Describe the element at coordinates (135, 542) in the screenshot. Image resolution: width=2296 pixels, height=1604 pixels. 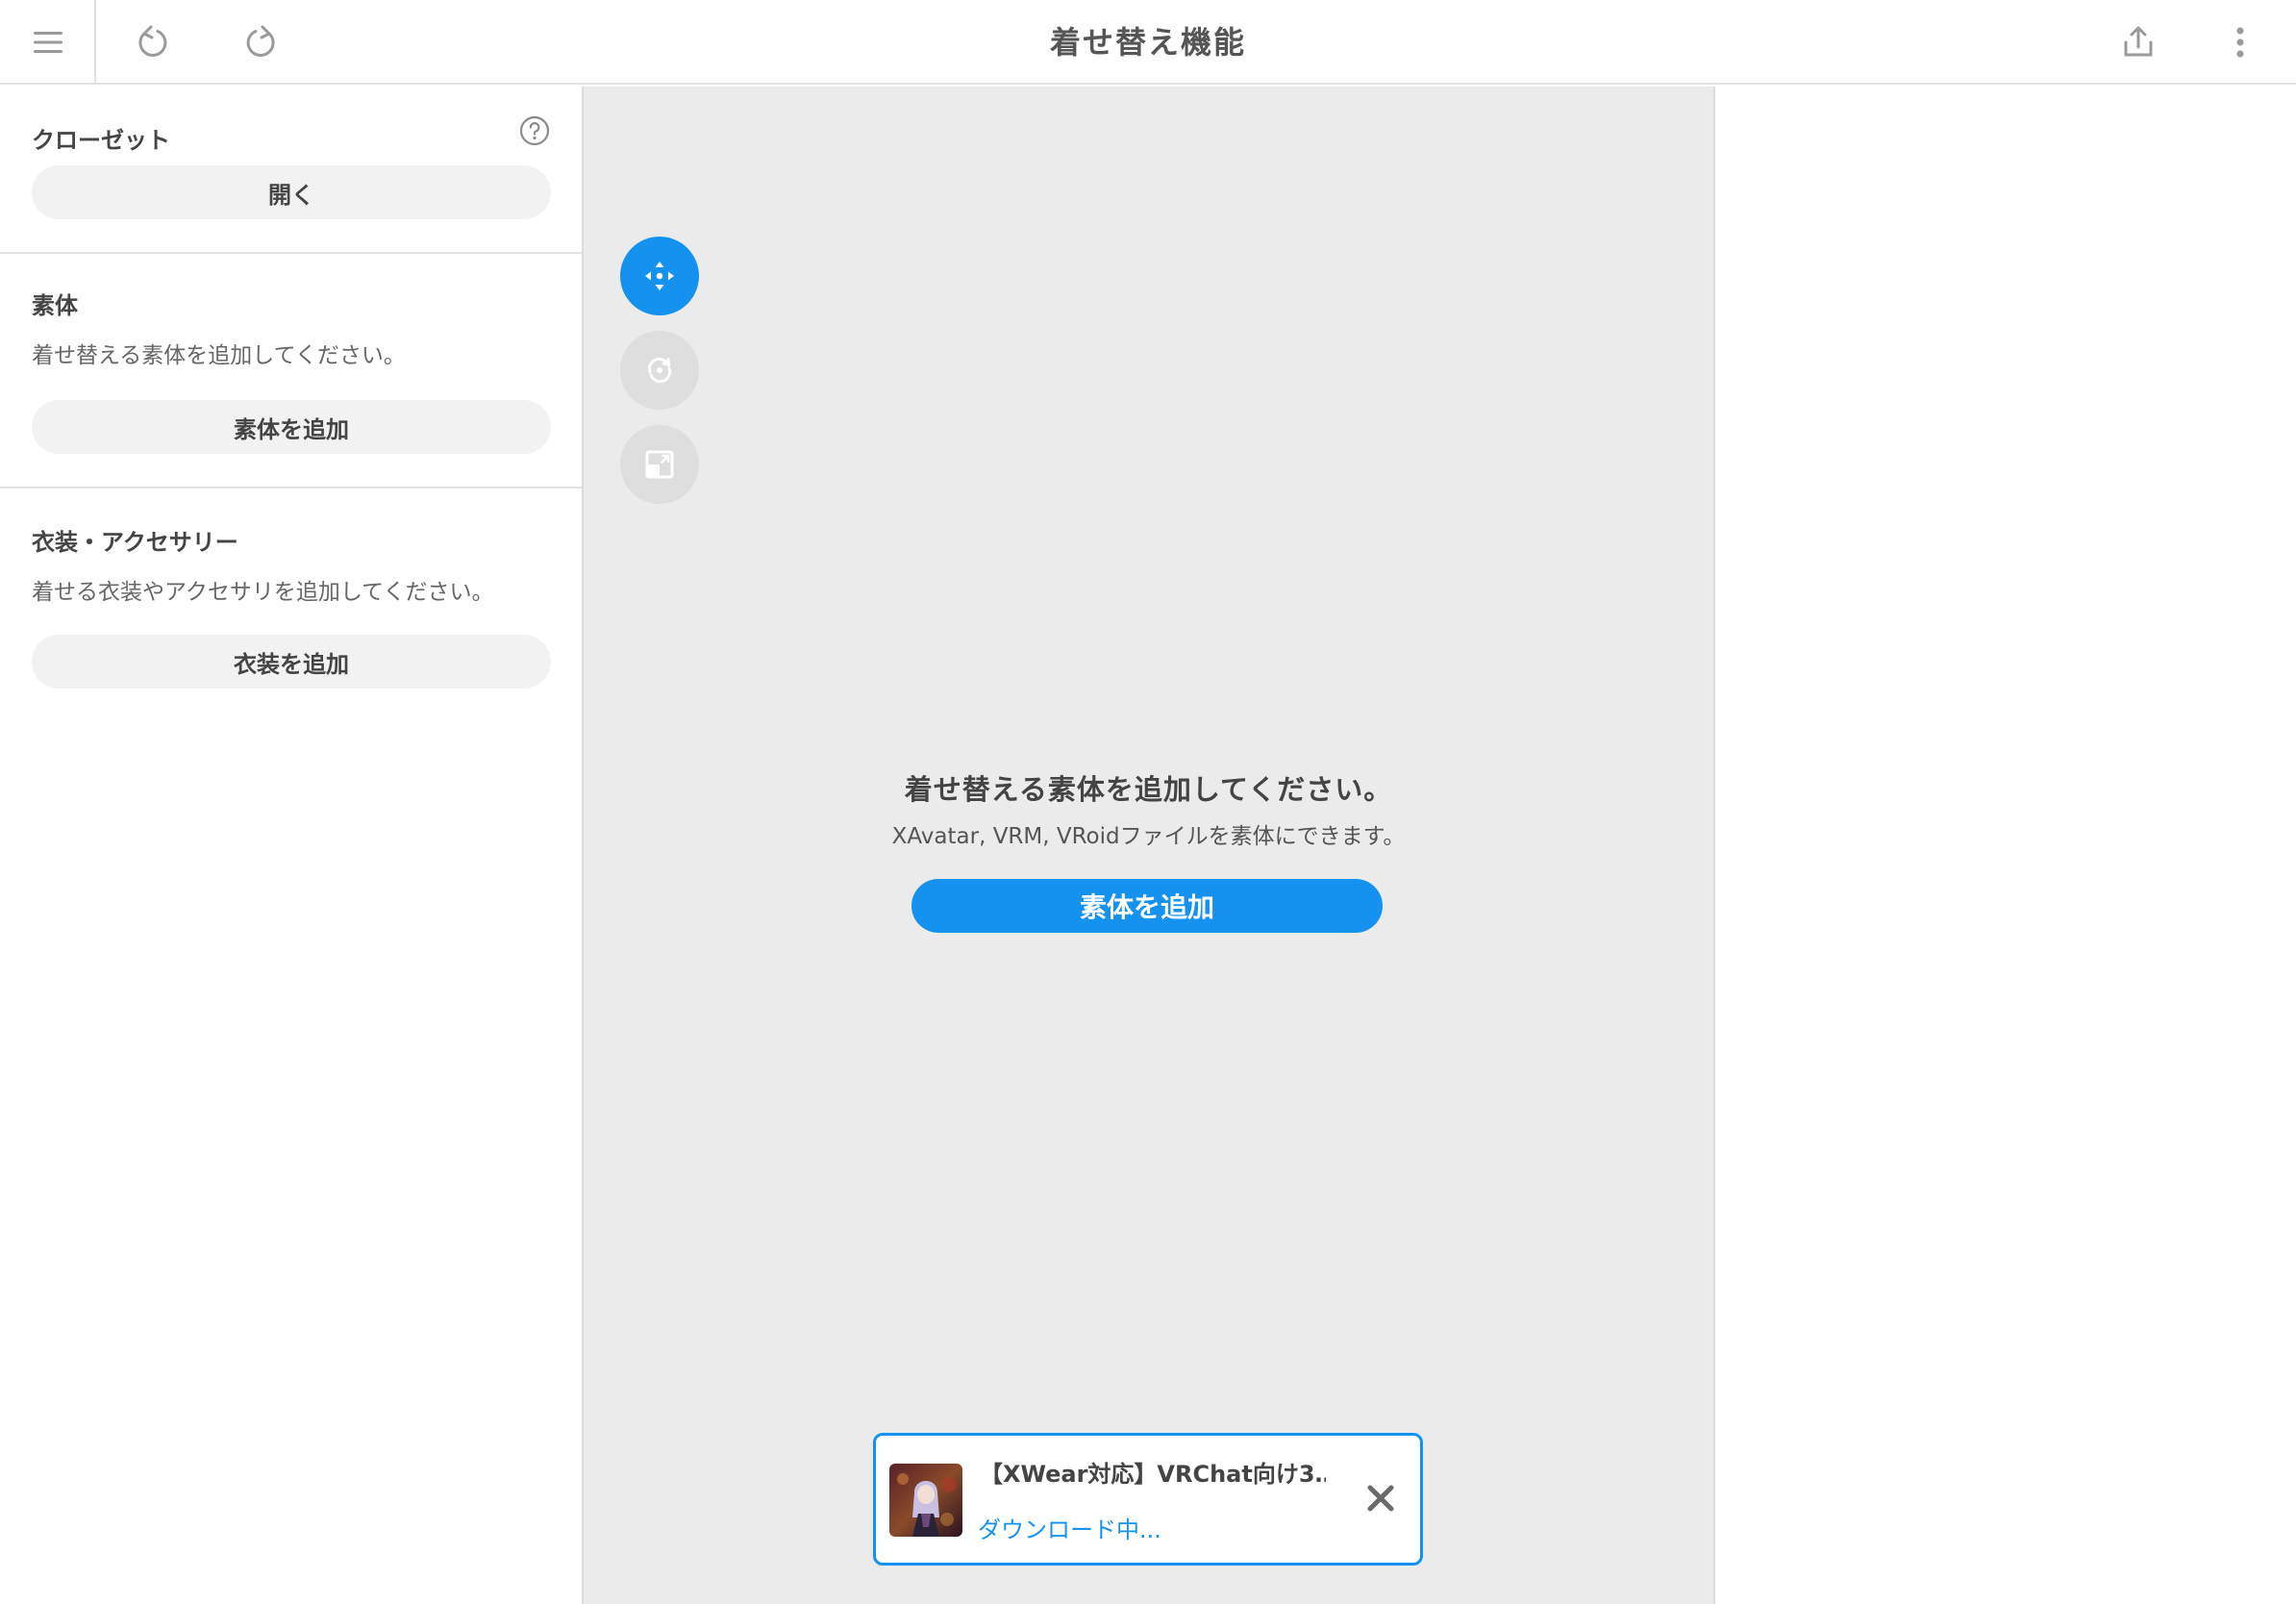
I see `outfit-section-title: 衣装・アクセサリー` at that location.